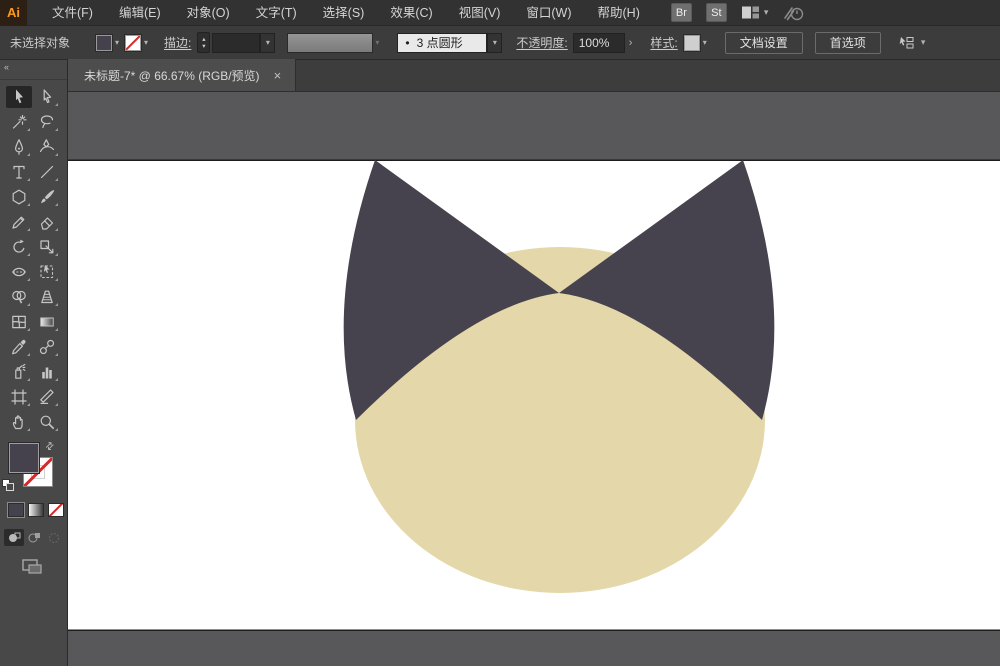 The width and height of the screenshot is (1000, 666). What do you see at coordinates (47, 272) in the screenshot?
I see `tool-free-transform` at bounding box center [47, 272].